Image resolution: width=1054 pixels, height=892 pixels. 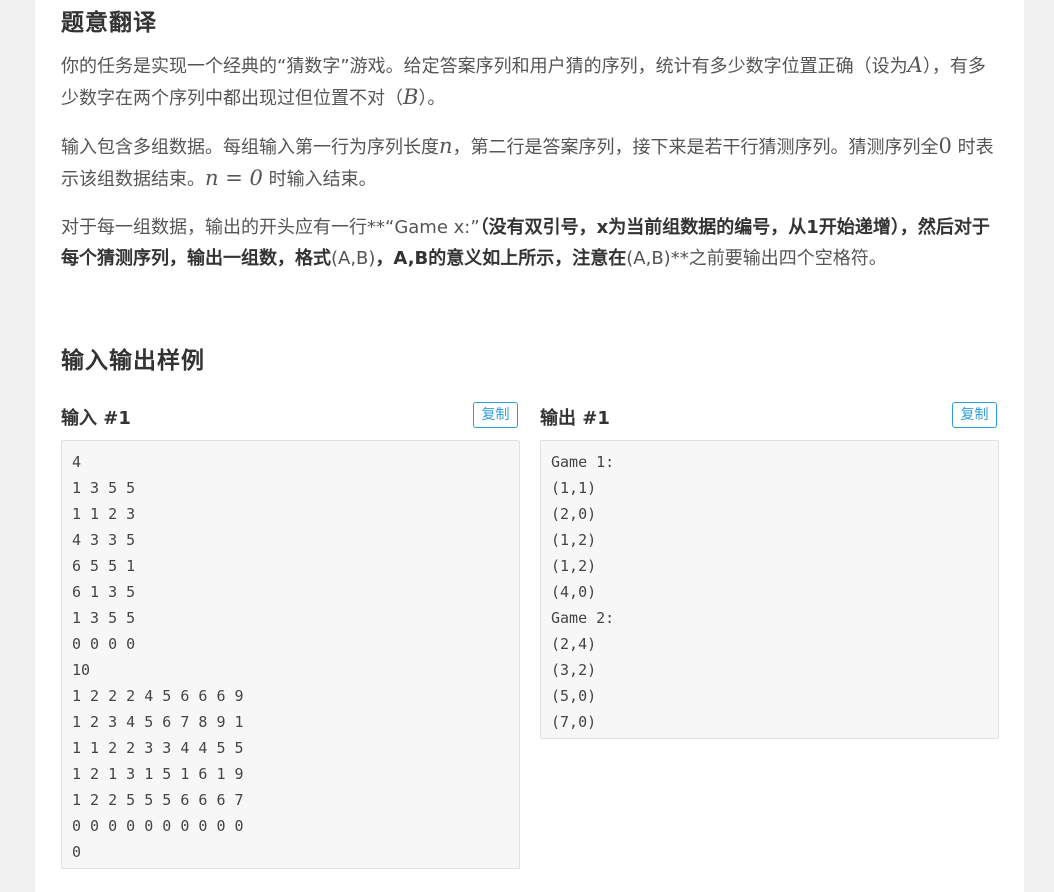 I want to click on input-sample-line: 0, so click(x=77, y=852).